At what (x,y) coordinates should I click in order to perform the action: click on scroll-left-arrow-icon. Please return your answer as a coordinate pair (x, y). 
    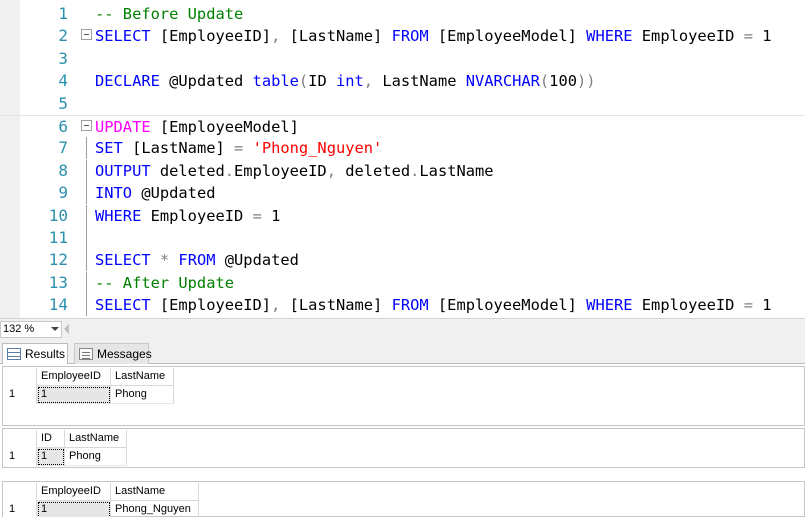
    Looking at the image, I should click on (66, 329).